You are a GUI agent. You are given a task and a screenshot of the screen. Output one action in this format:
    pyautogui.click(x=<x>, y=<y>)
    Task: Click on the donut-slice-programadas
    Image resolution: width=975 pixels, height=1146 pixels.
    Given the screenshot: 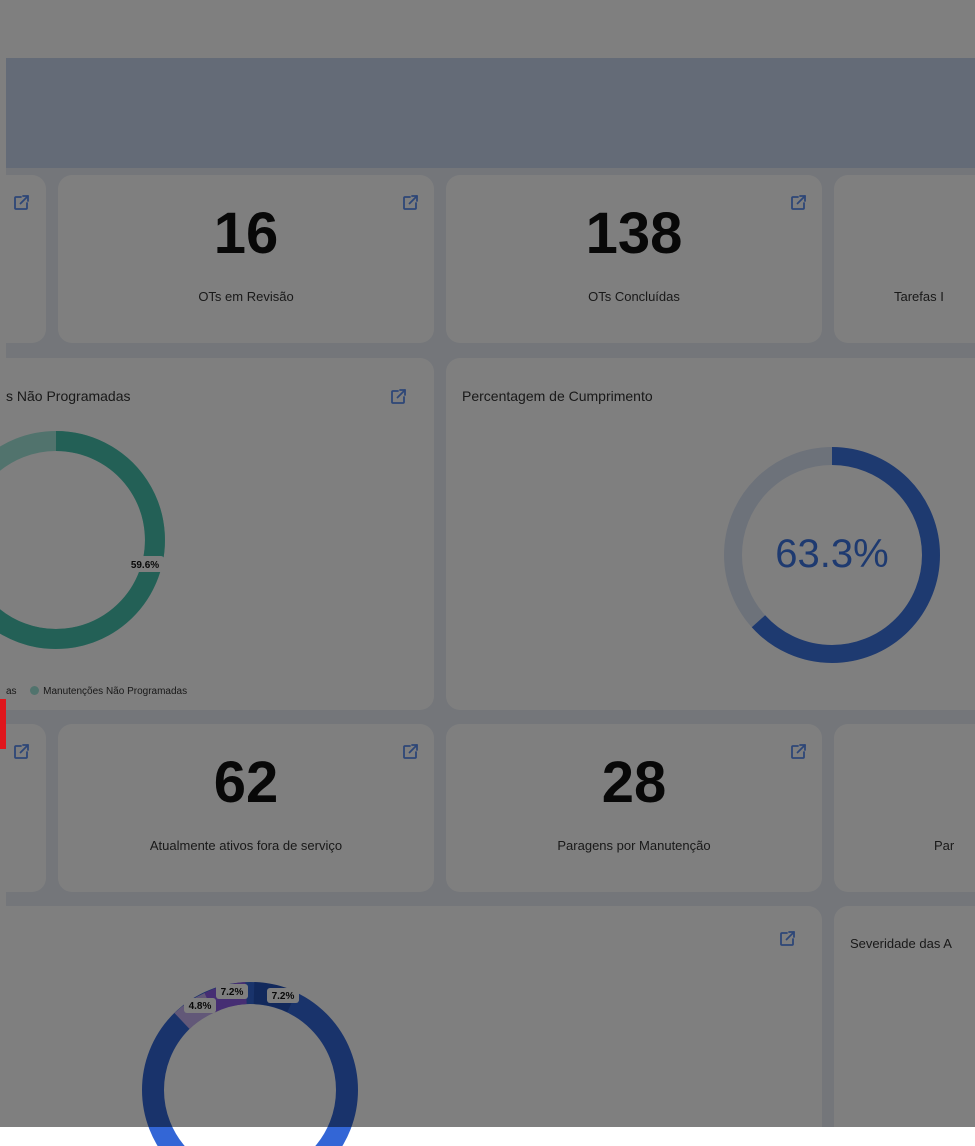 What is the action you would take?
    pyautogui.click(x=82, y=540)
    